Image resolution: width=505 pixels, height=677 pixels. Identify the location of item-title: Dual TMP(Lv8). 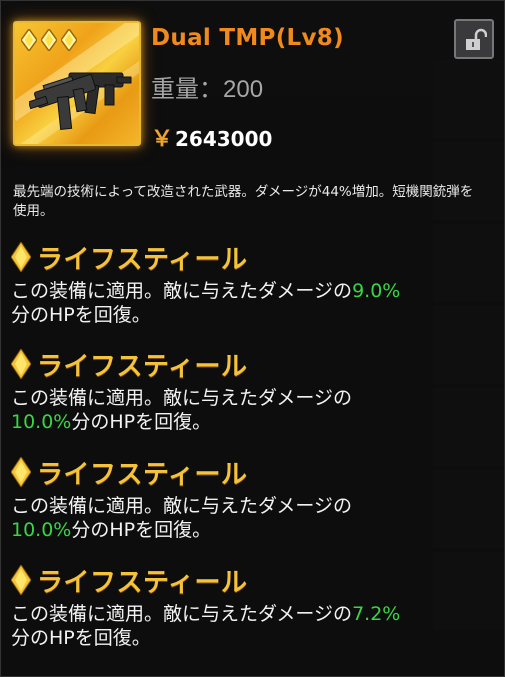
(247, 38).